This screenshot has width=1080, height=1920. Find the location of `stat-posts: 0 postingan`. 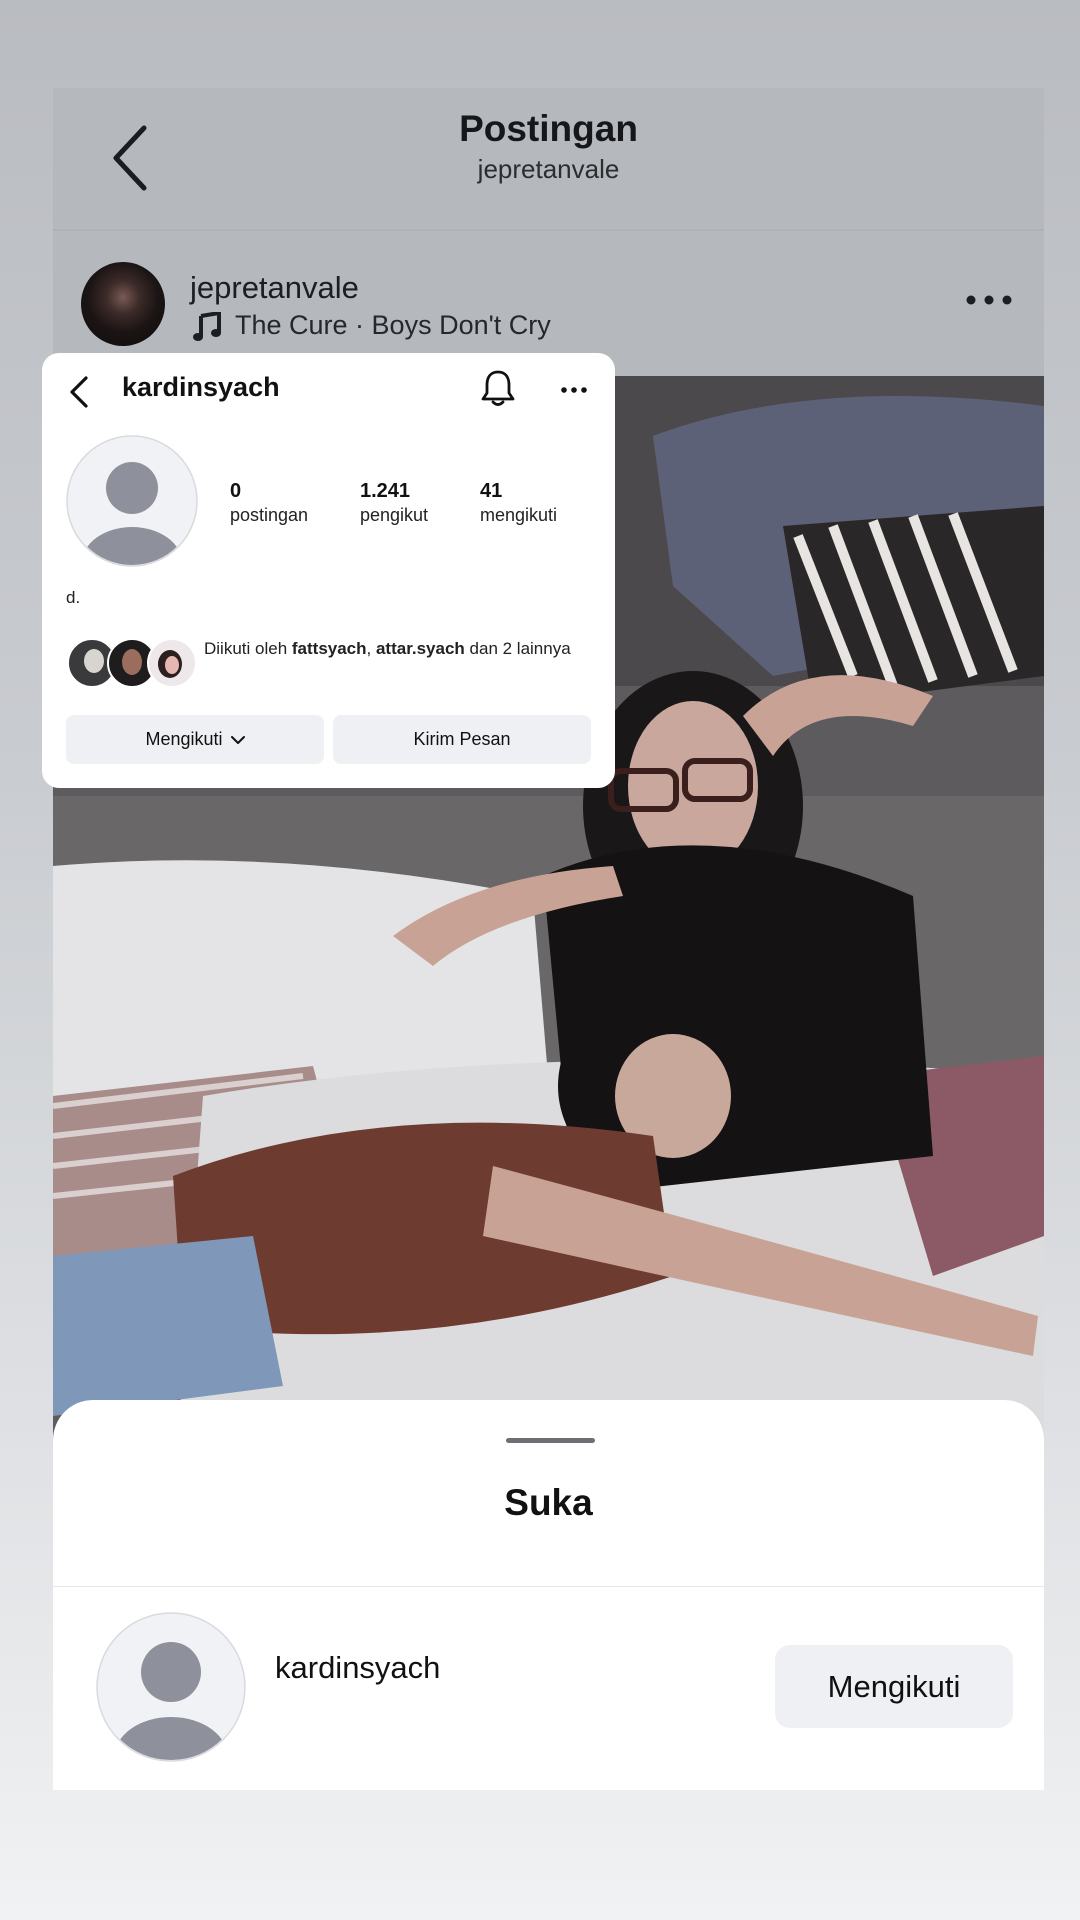

stat-posts: 0 postingan is located at coordinates (269, 503).